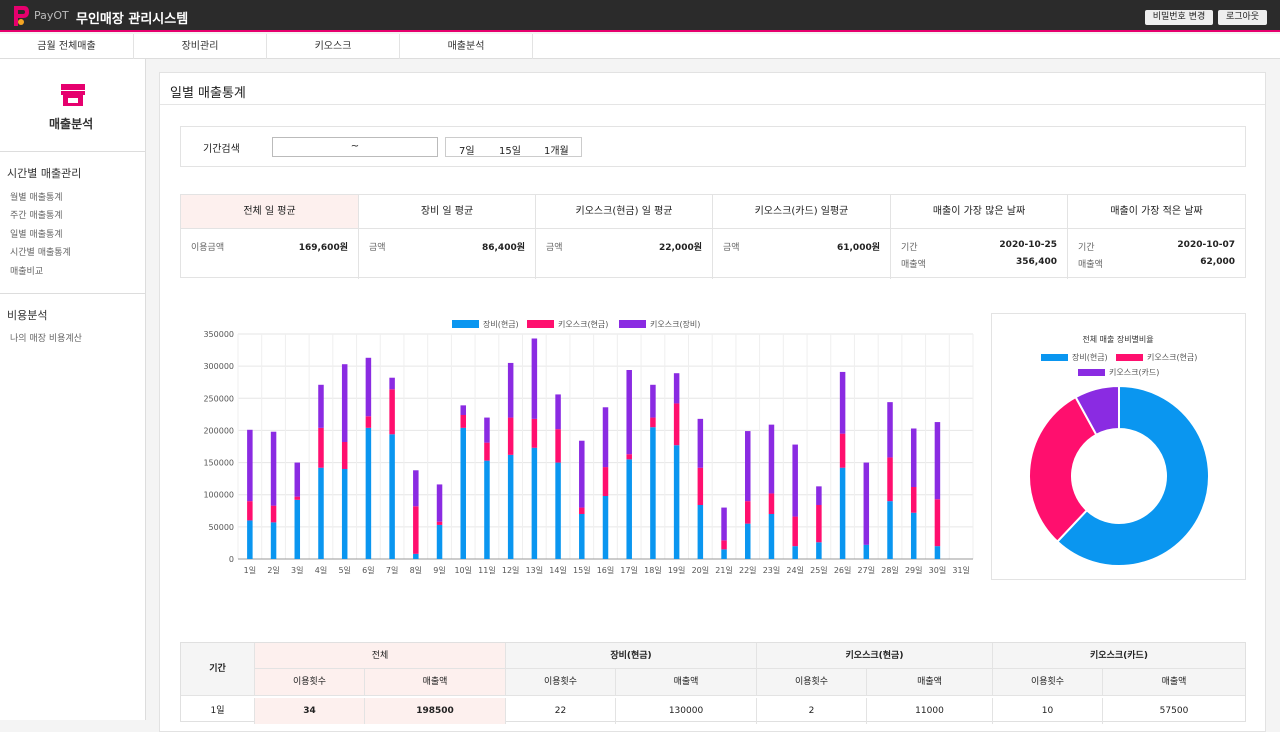 The height and width of the screenshot is (732, 1280). What do you see at coordinates (231, 559) in the screenshot?
I see `y-tick-label: 0` at bounding box center [231, 559].